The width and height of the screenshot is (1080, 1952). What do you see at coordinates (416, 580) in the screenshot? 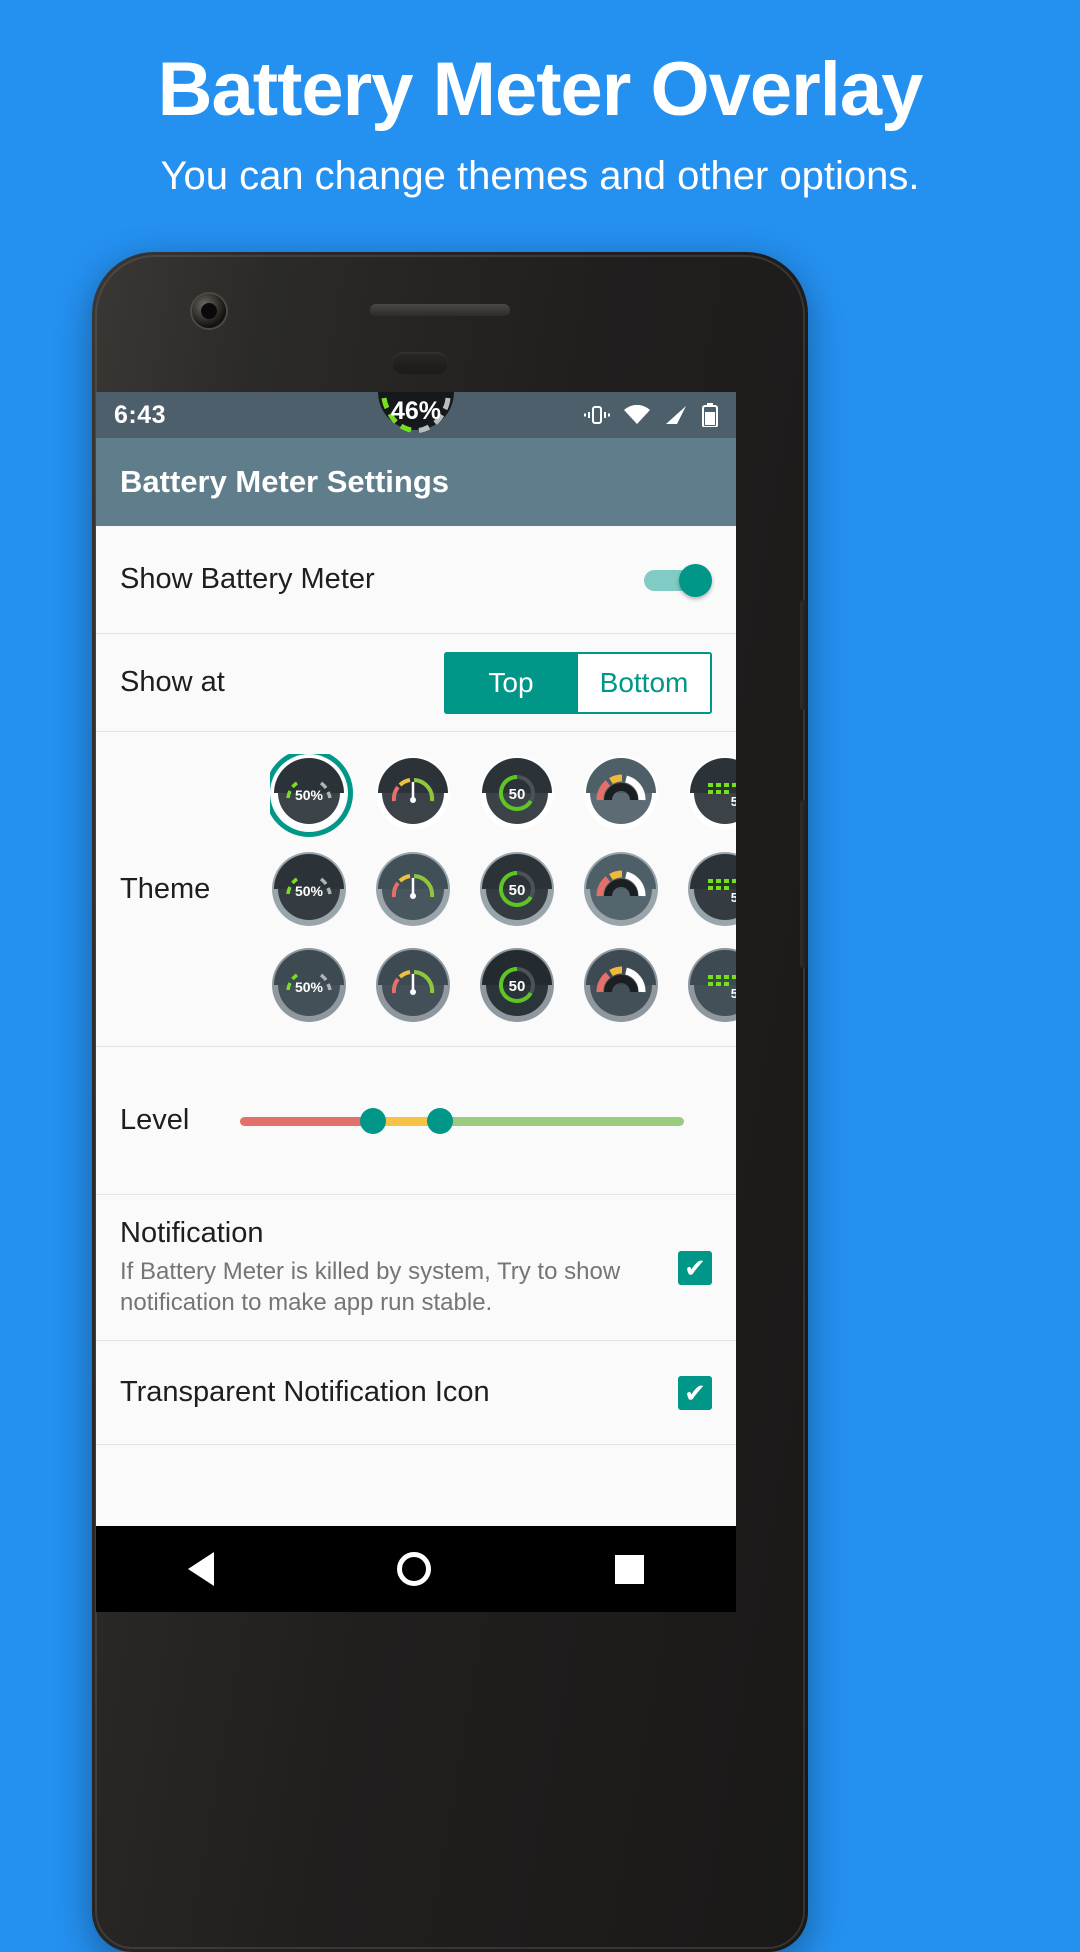
I see `row-show-battery-meter: Show Battery Meter` at bounding box center [416, 580].